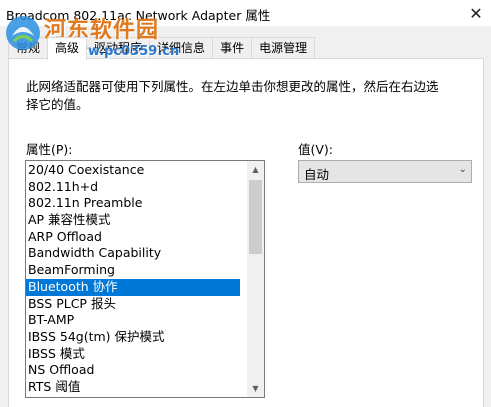 This screenshot has width=491, height=407. I want to click on list-item: AP 兼容性模式, so click(133, 220).